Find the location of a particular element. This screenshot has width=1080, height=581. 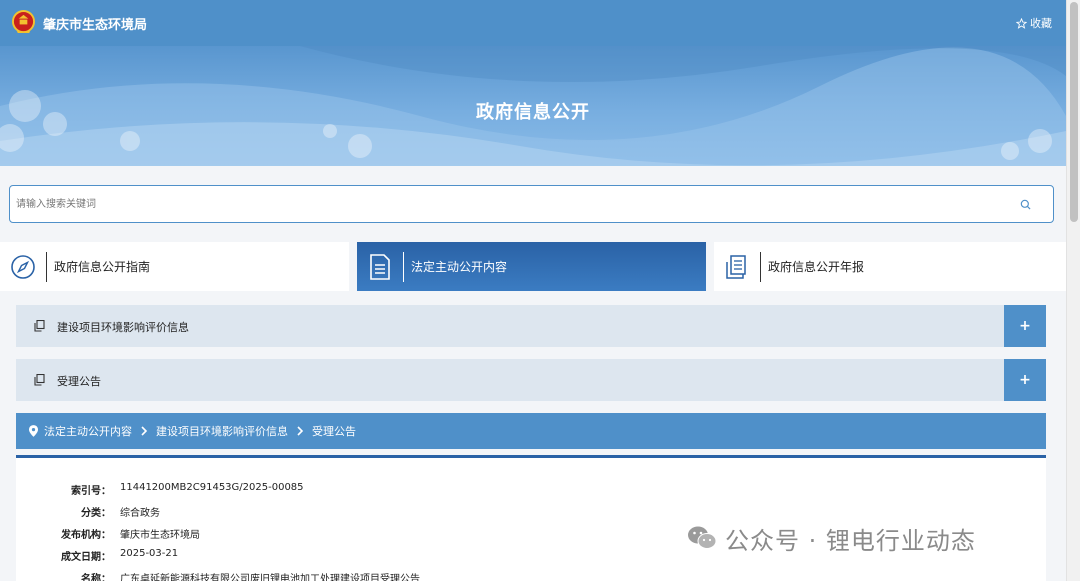

detail-value: 综合政务 is located at coordinates (140, 513).